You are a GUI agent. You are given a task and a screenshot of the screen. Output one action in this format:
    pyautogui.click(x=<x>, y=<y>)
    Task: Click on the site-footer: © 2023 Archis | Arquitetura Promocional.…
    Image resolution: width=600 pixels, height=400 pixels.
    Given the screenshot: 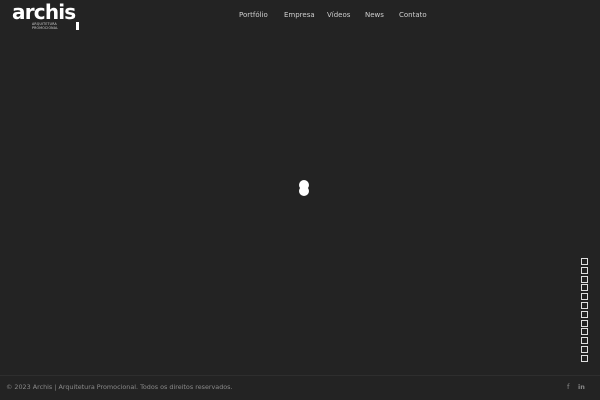 What is the action you would take?
    pyautogui.click(x=300, y=387)
    